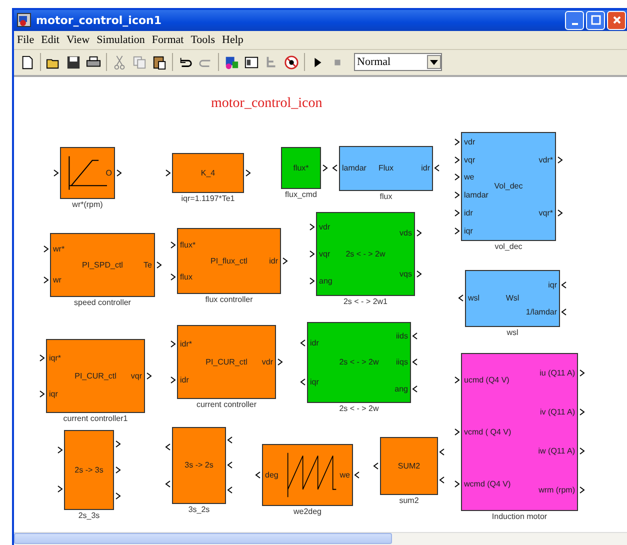 The width and height of the screenshot is (627, 545). Describe the element at coordinates (406, 274) in the screenshot. I see `port-label: vqs` at that location.